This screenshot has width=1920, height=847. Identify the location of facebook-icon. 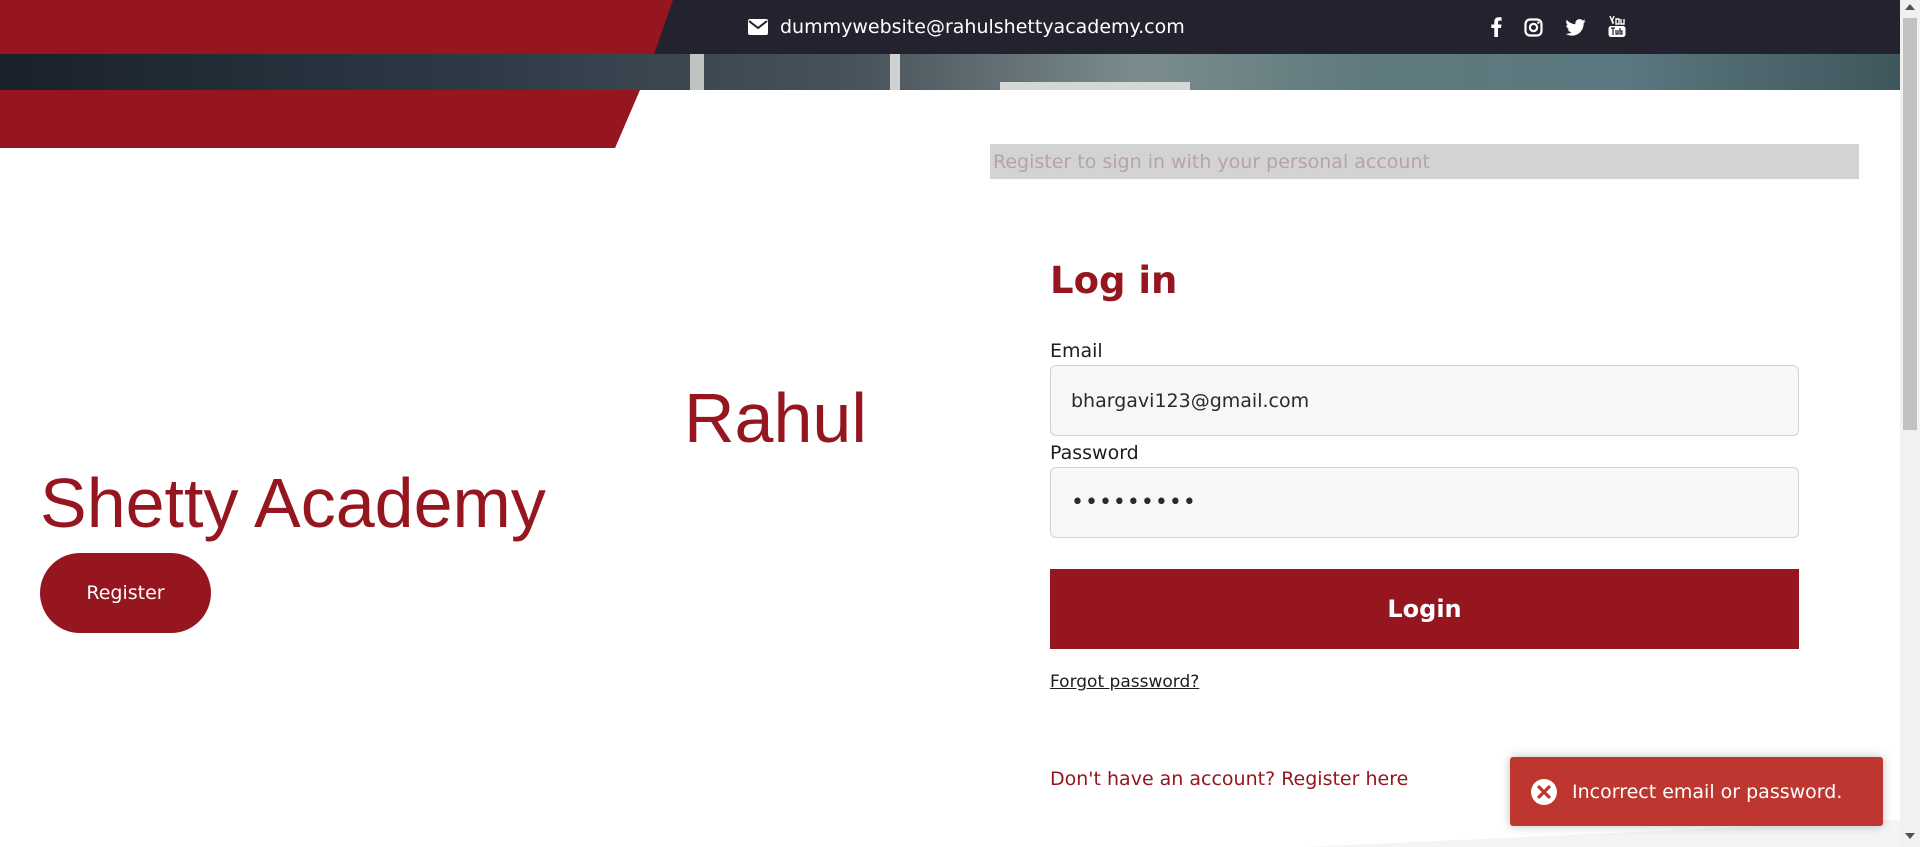
(1496, 27).